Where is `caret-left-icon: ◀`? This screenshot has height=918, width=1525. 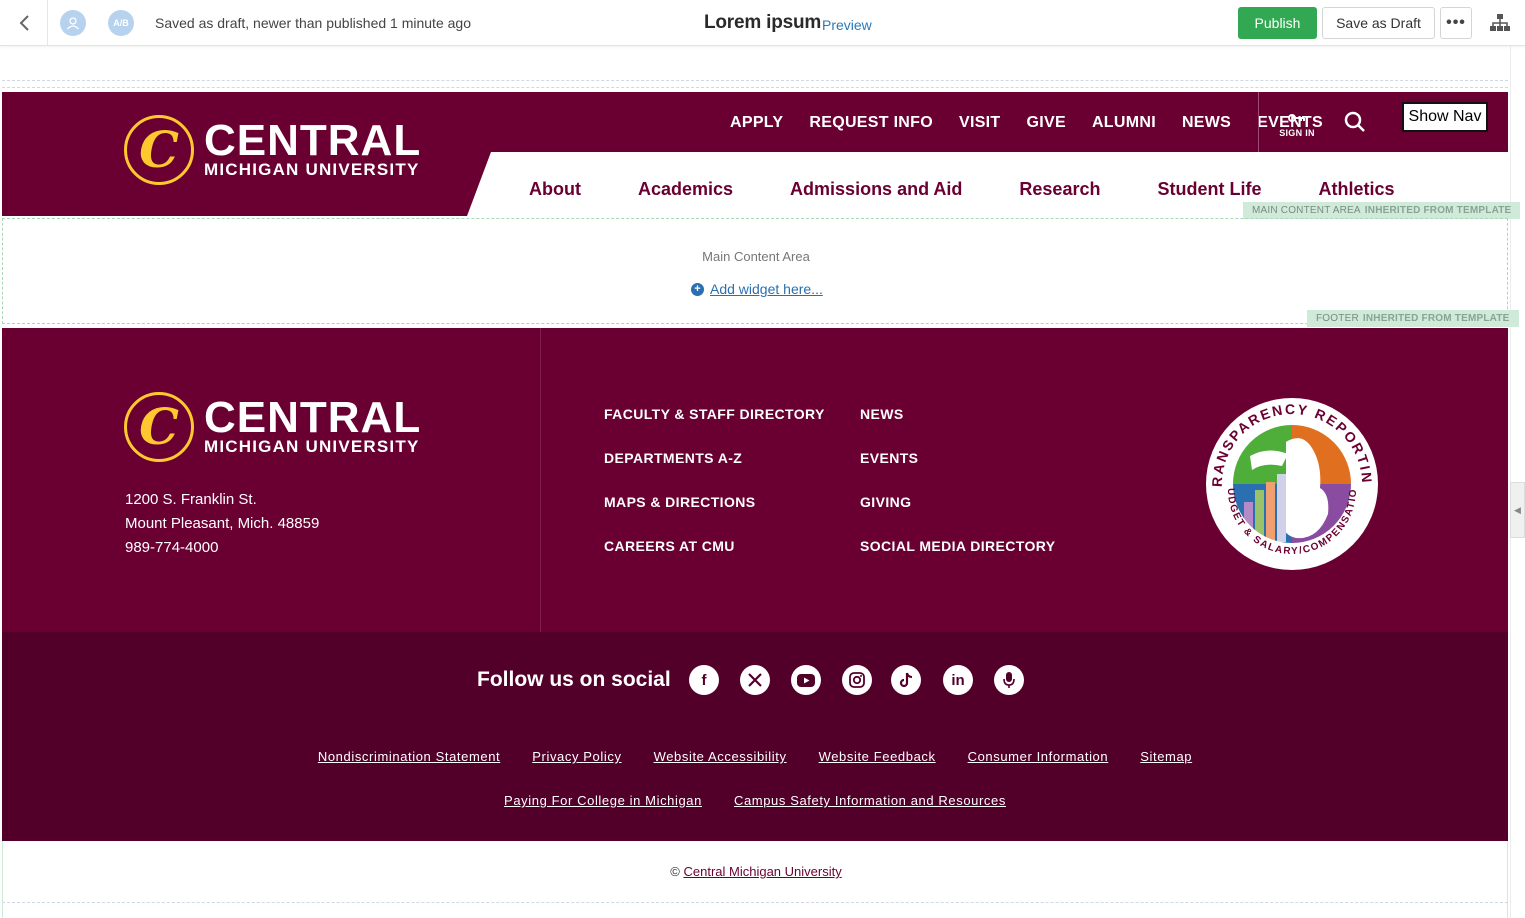
caret-left-icon: ◀ is located at coordinates (1517, 509).